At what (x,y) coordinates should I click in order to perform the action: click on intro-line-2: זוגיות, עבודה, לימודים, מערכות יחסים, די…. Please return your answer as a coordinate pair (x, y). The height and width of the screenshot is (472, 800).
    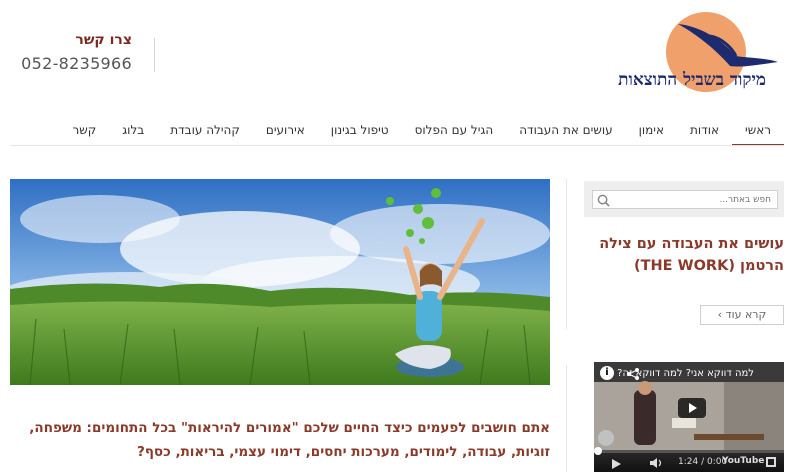
    Looking at the image, I should click on (343, 452).